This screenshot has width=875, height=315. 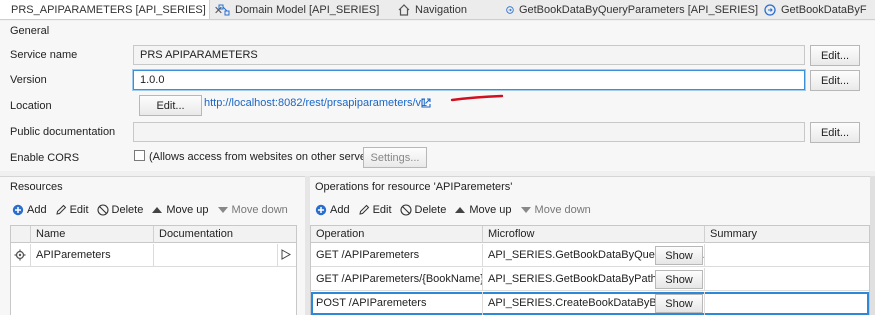 I want to click on resources-move-up-button: Move up, so click(x=180, y=210).